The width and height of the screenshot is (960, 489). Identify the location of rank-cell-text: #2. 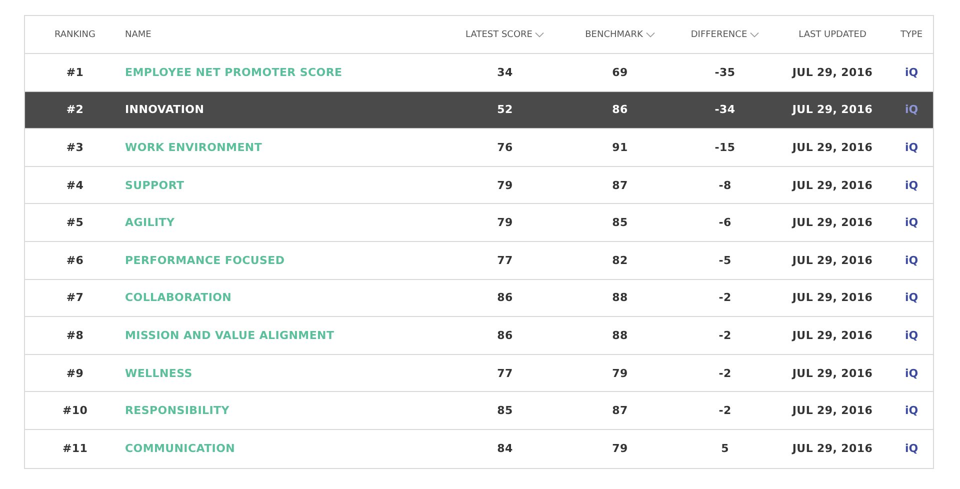
(75, 109).